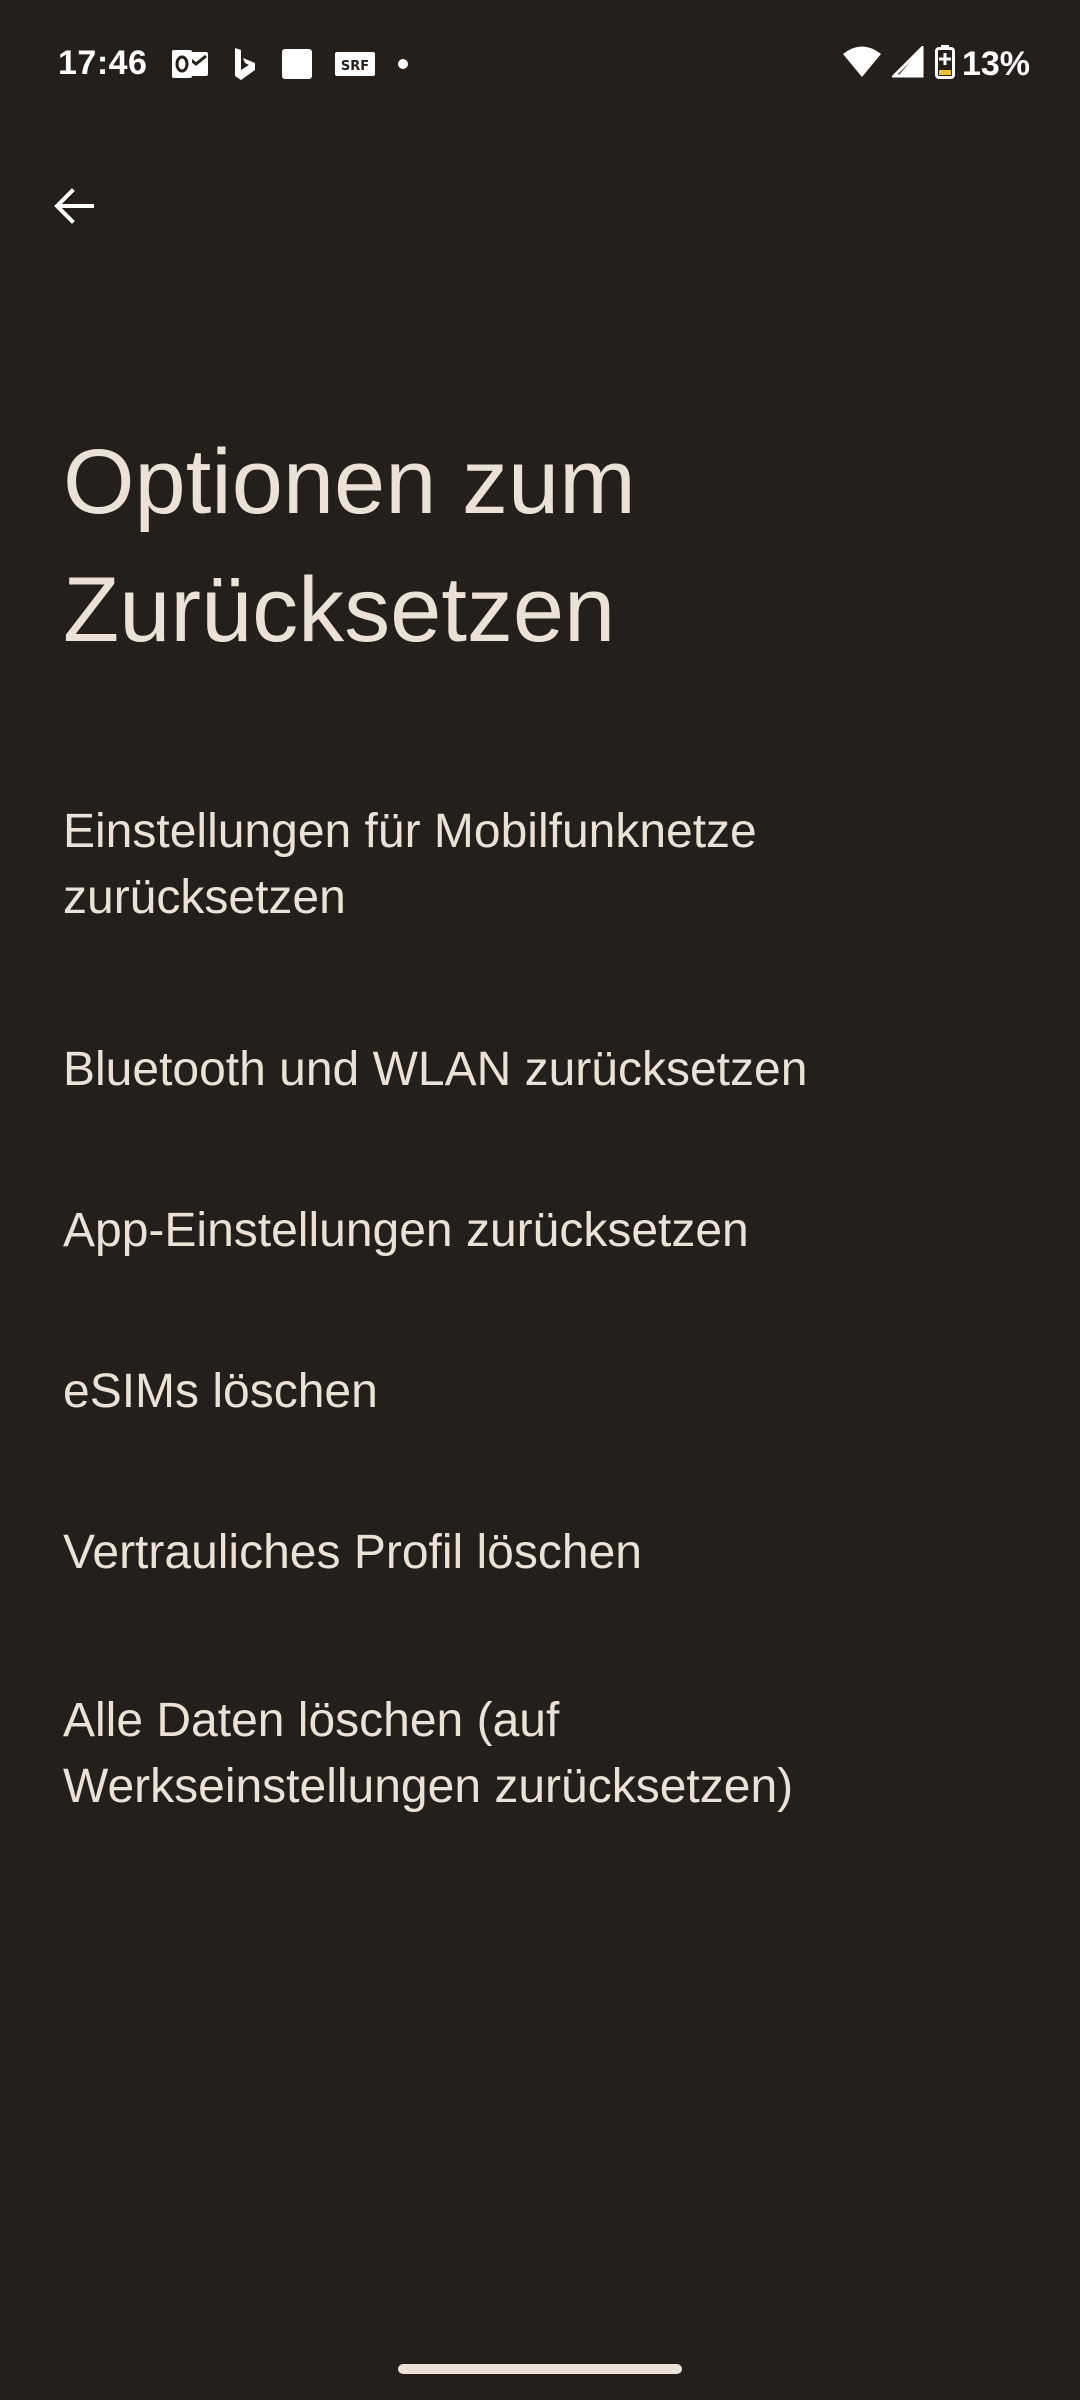 Image resolution: width=1080 pixels, height=2400 pixels. I want to click on back-button, so click(74, 208).